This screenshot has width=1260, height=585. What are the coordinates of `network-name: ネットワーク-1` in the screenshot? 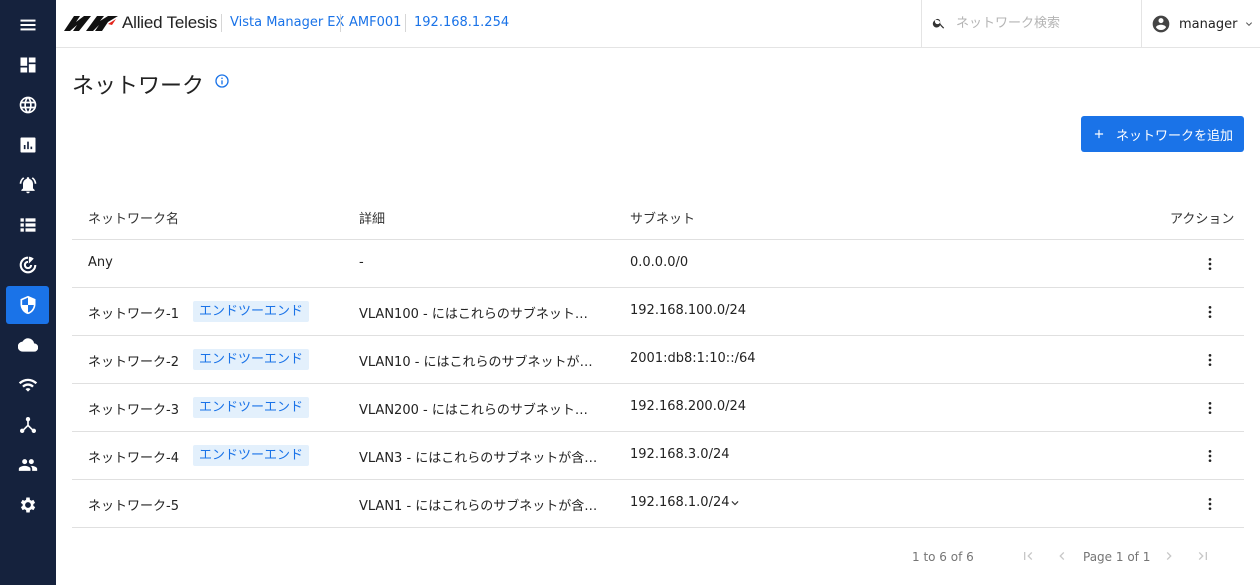 It's located at (133, 312).